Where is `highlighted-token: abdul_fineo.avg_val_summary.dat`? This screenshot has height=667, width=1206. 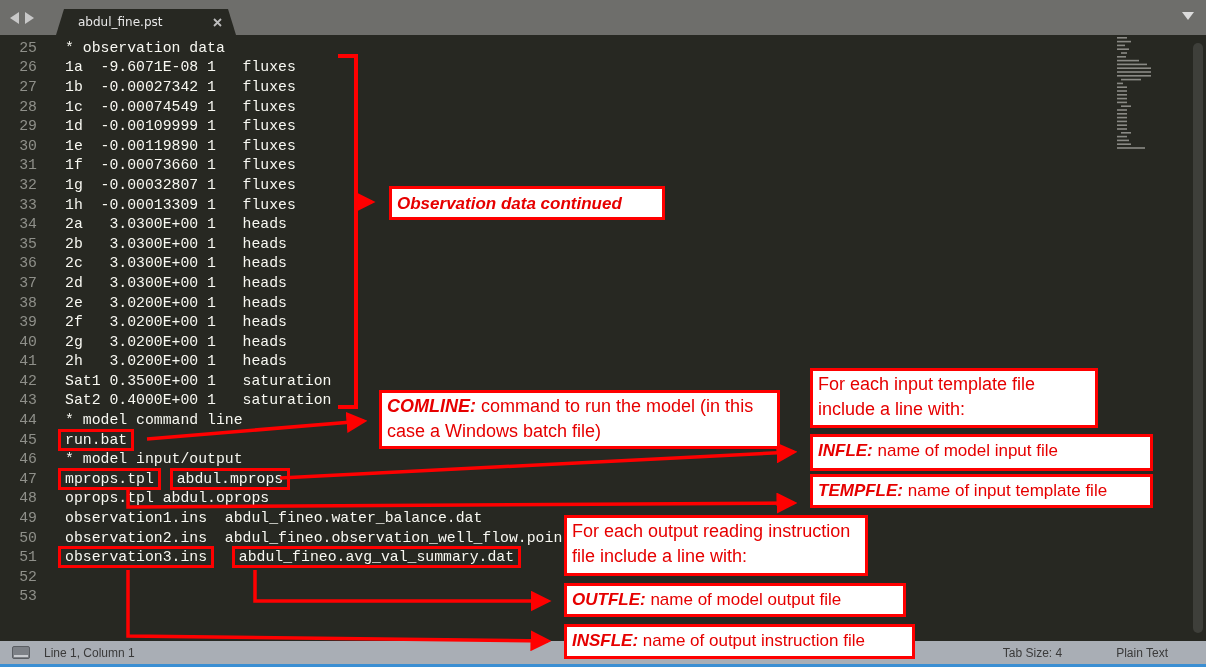
highlighted-token: abdul_fineo.avg_val_summary.dat is located at coordinates (376, 557).